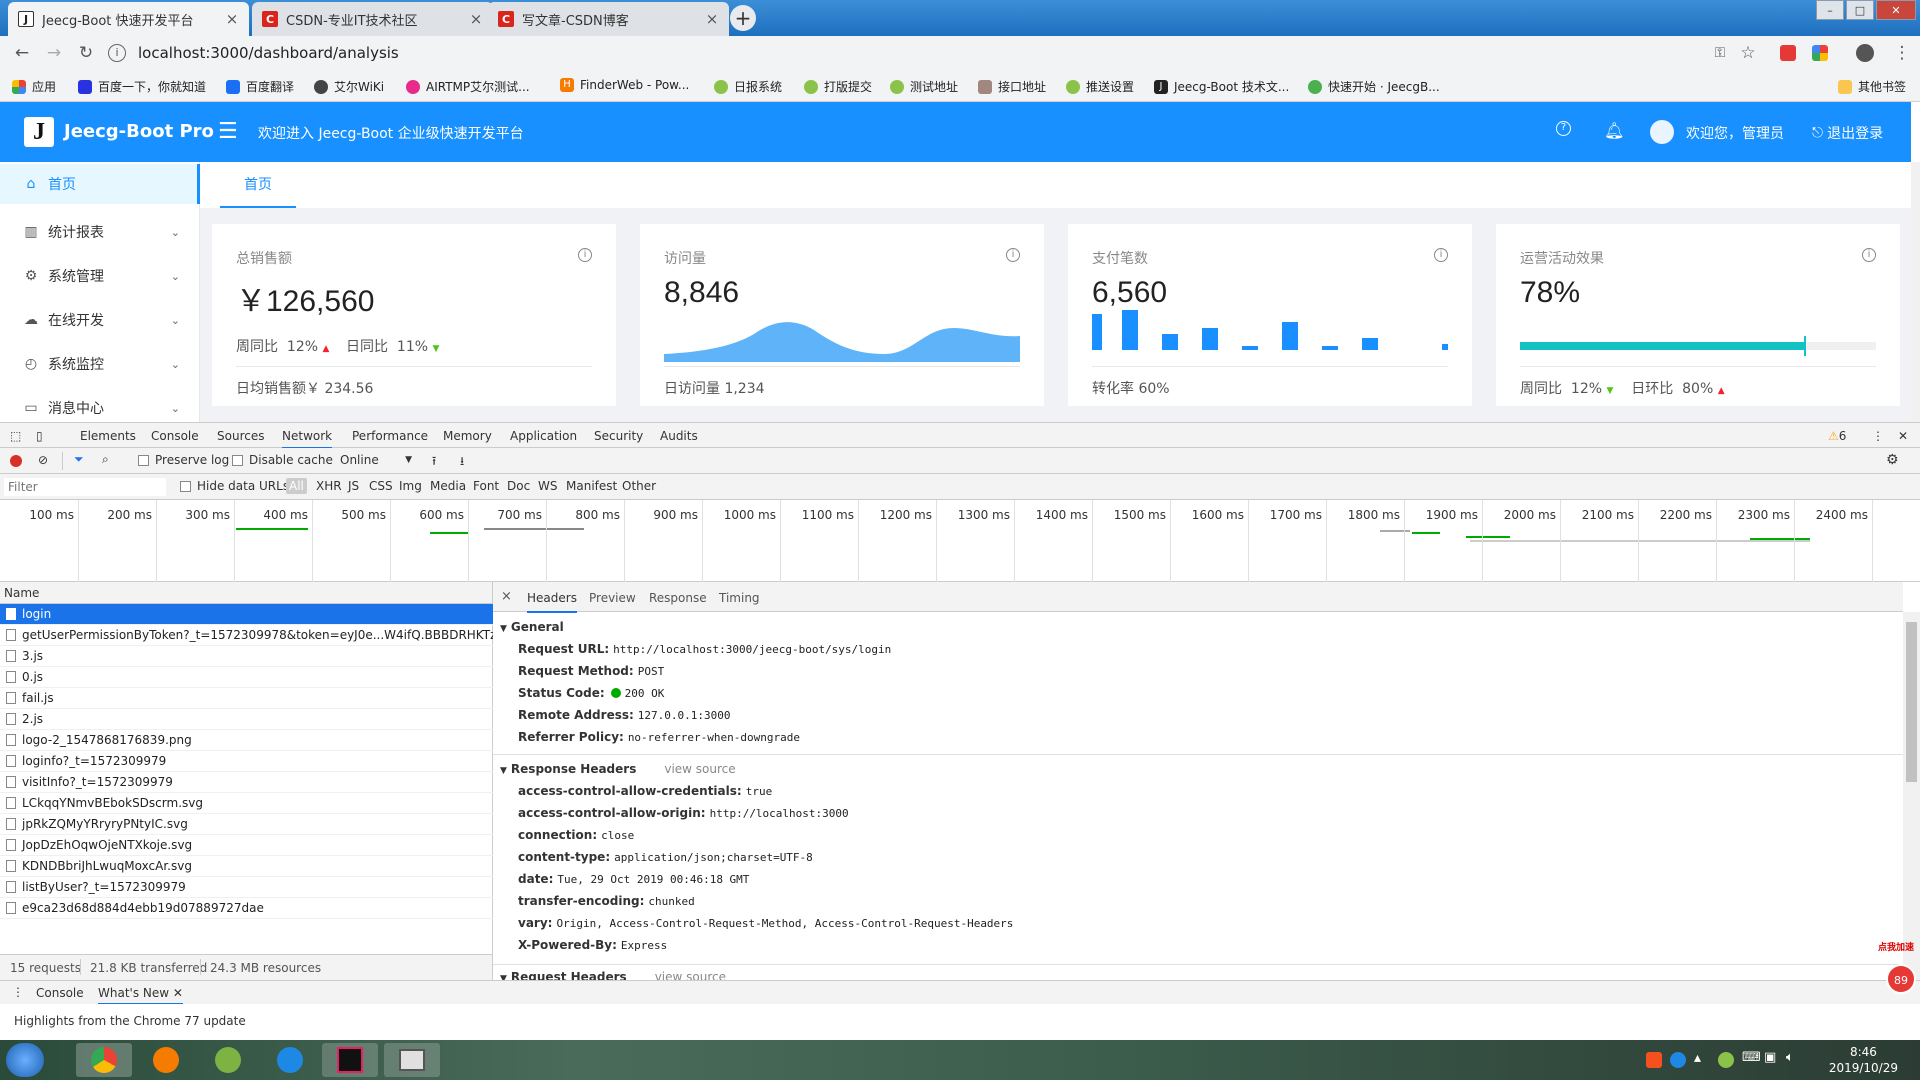 The height and width of the screenshot is (1080, 1920). Describe the element at coordinates (85, 487) in the screenshot. I see `filter-input` at that location.